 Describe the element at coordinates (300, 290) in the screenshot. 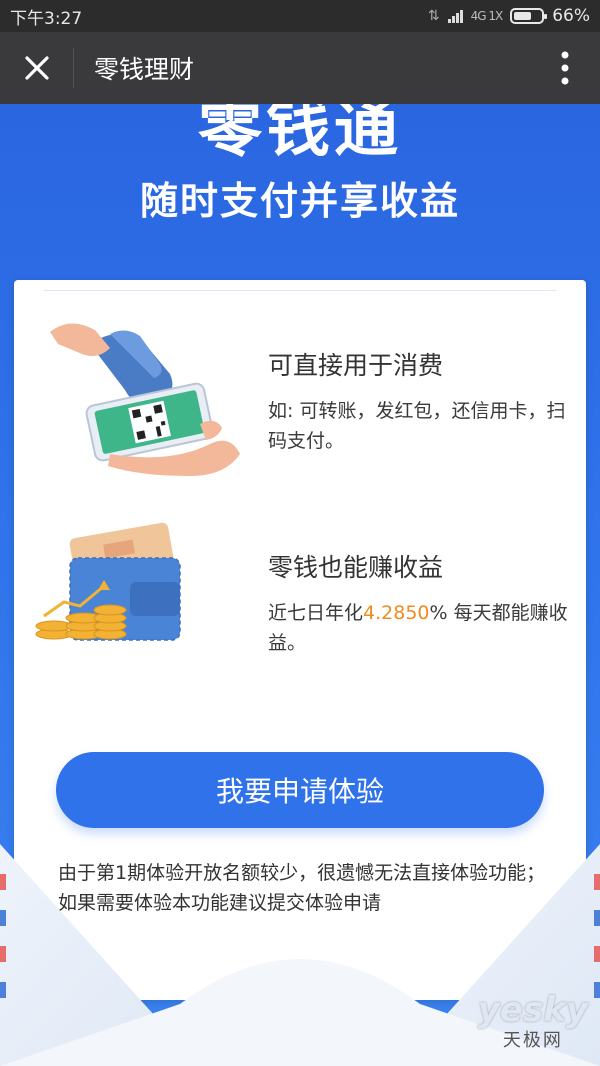

I see `card-divider` at that location.